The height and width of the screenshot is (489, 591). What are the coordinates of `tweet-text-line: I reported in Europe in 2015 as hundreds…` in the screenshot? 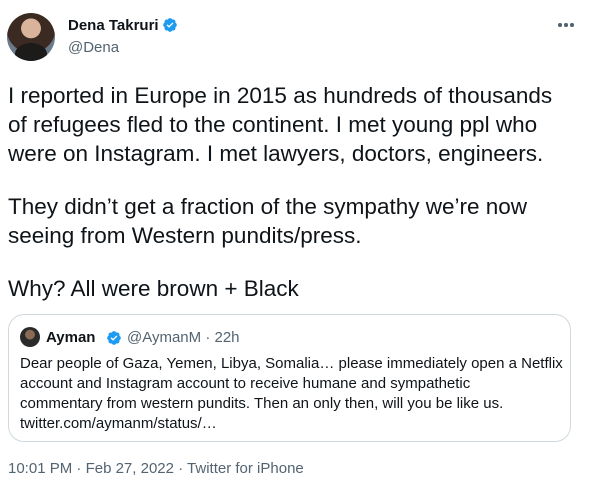 It's located at (280, 95).